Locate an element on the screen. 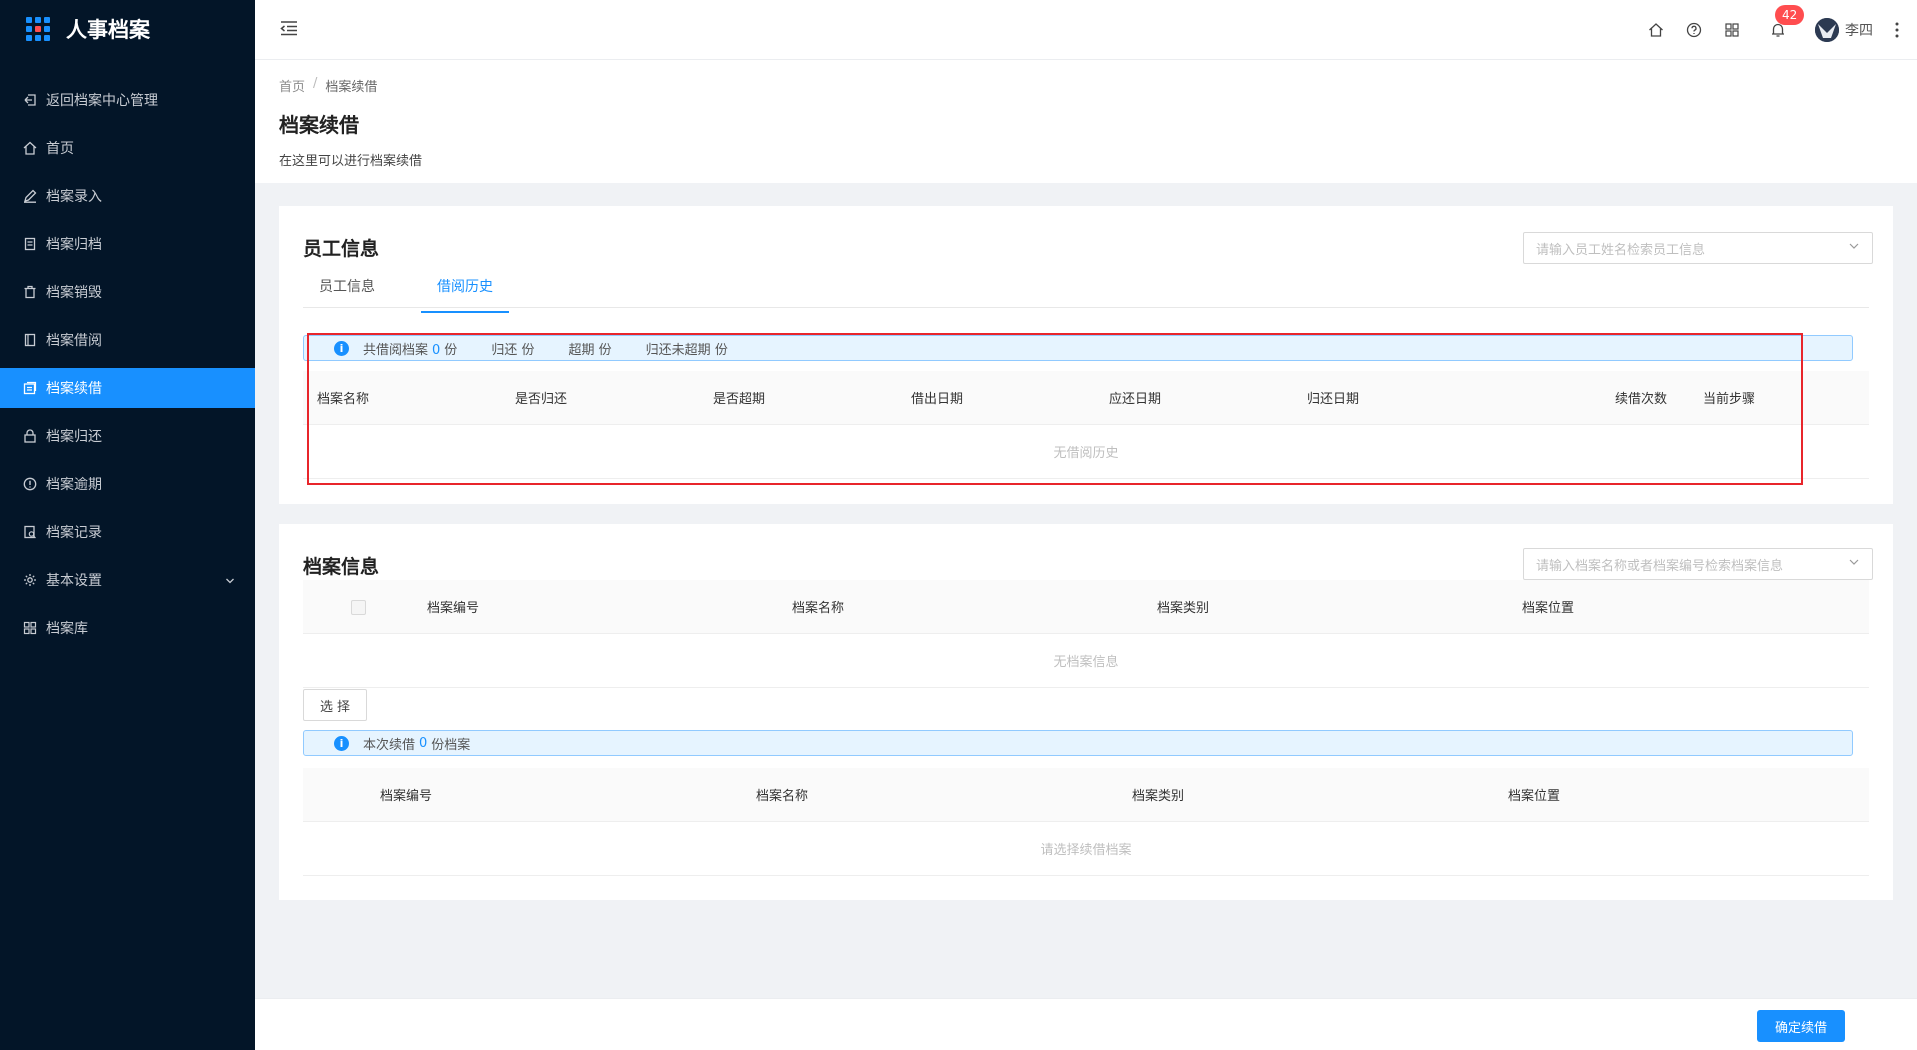 The image size is (1917, 1050). sidebar-item-settings: 基本设置 is located at coordinates (127, 580).